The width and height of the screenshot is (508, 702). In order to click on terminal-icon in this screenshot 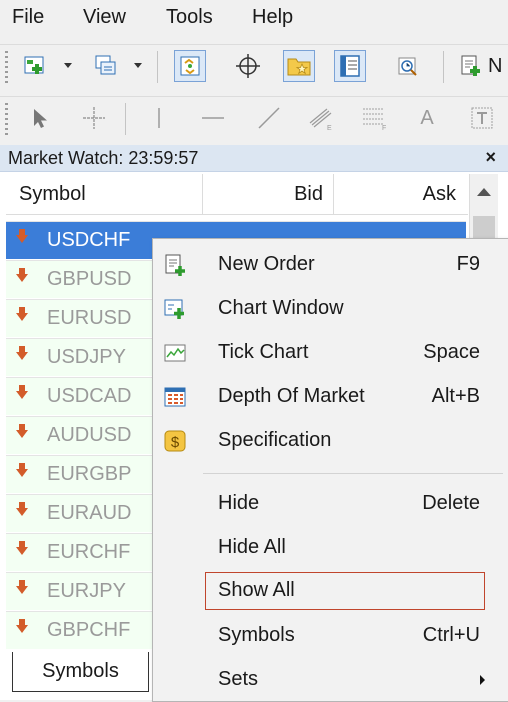, I will do `click(350, 66)`.